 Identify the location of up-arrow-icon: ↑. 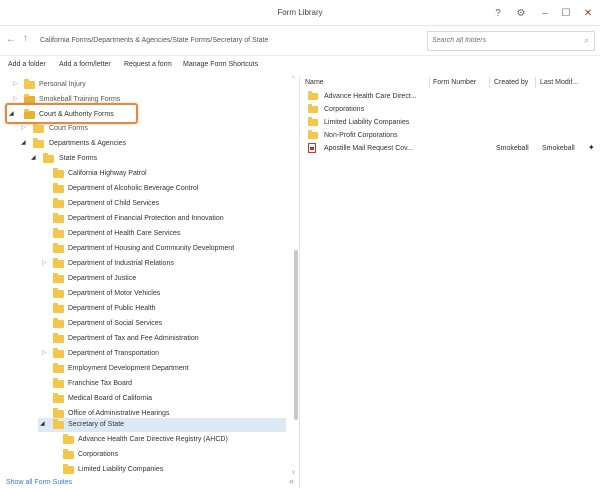
(25, 38).